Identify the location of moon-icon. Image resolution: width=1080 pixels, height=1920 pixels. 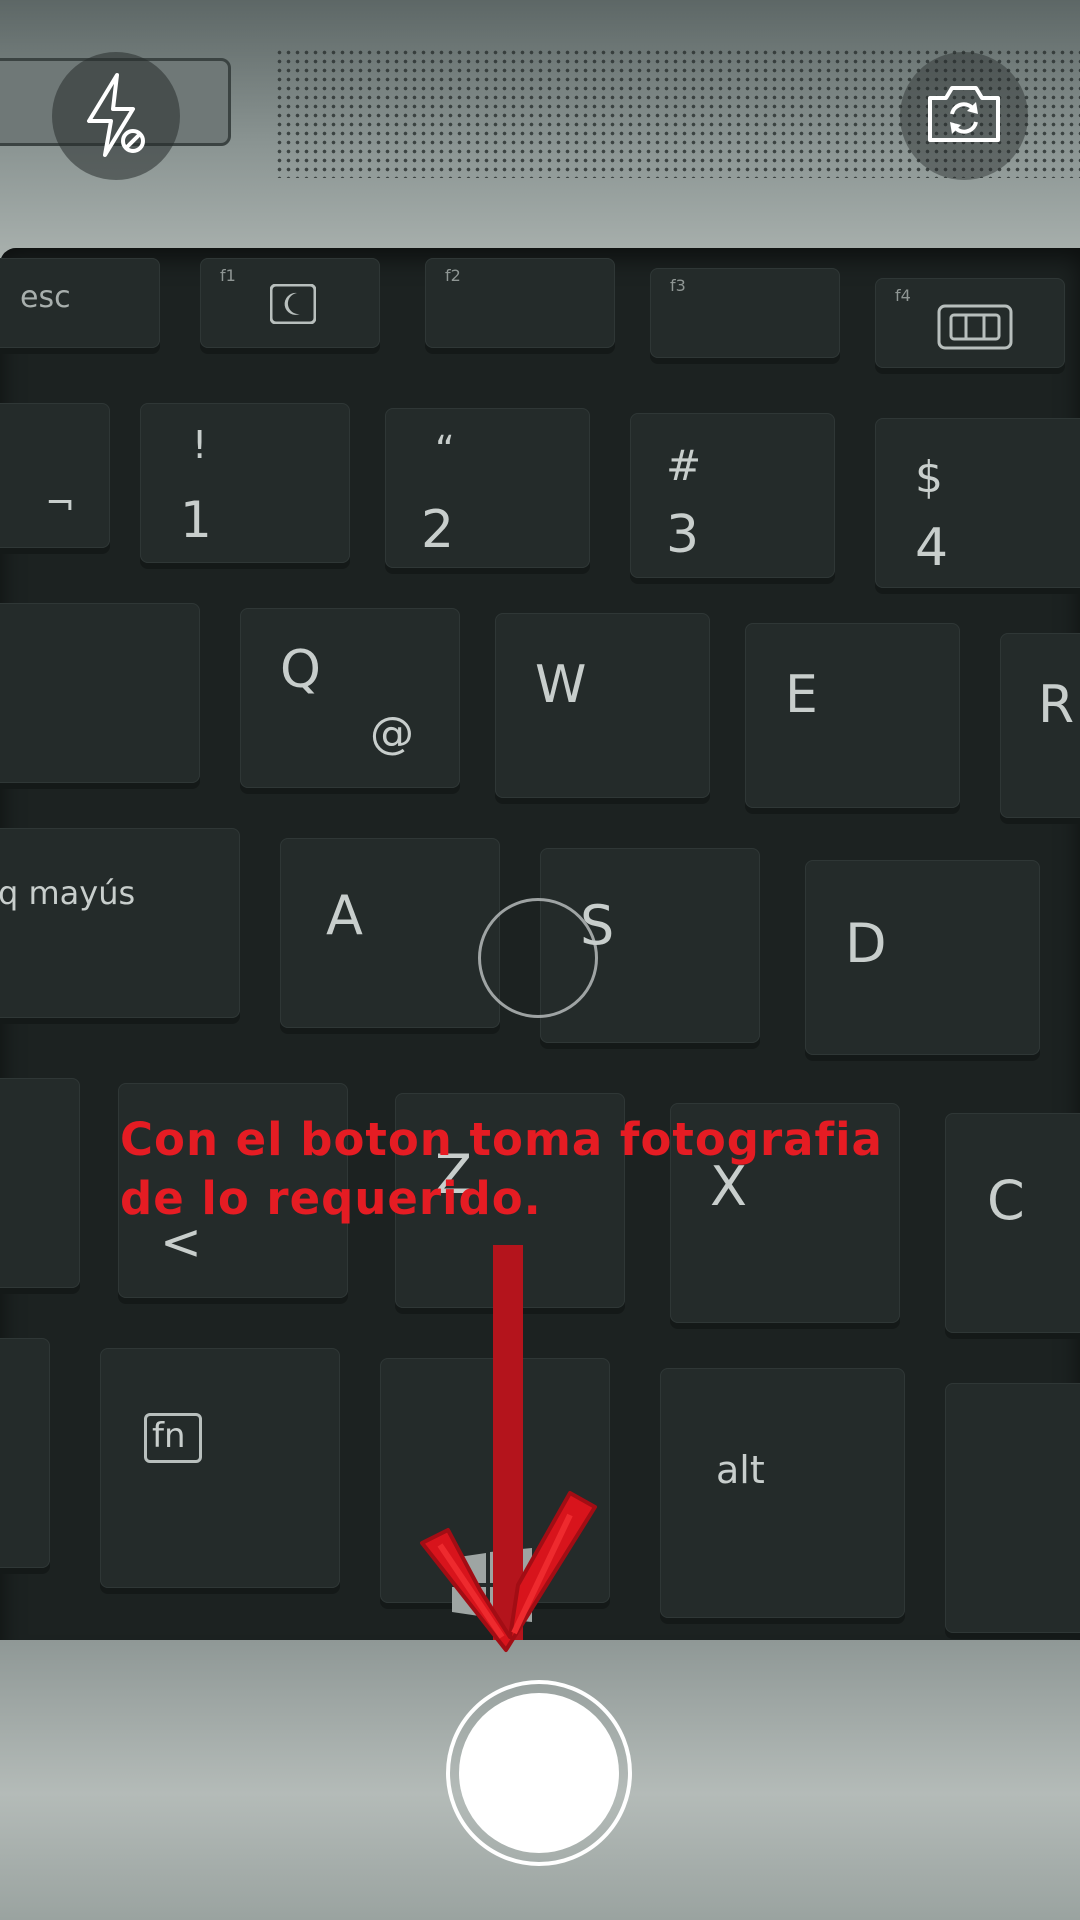
(293, 304).